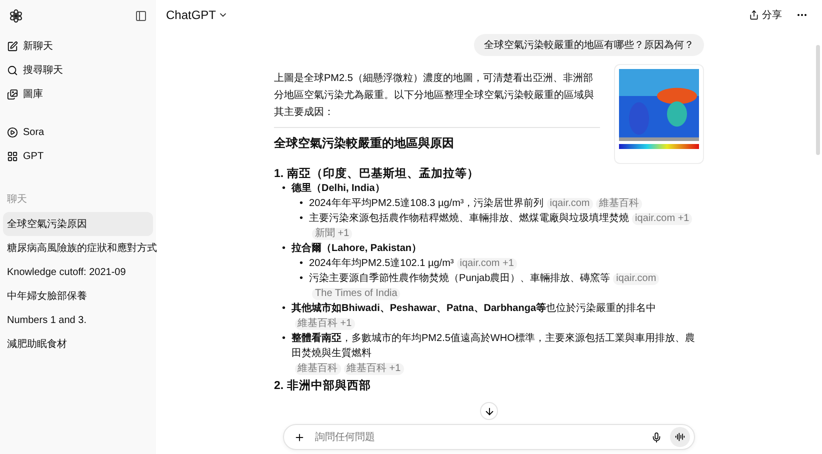 This screenshot has width=822, height=454. I want to click on list-item-text: 整體看南亞，多數城市的年均PM2.5值遠高於WHO標準，主要來源包括工業與車用排放、農田焚燒與生質燃料, so click(494, 346).